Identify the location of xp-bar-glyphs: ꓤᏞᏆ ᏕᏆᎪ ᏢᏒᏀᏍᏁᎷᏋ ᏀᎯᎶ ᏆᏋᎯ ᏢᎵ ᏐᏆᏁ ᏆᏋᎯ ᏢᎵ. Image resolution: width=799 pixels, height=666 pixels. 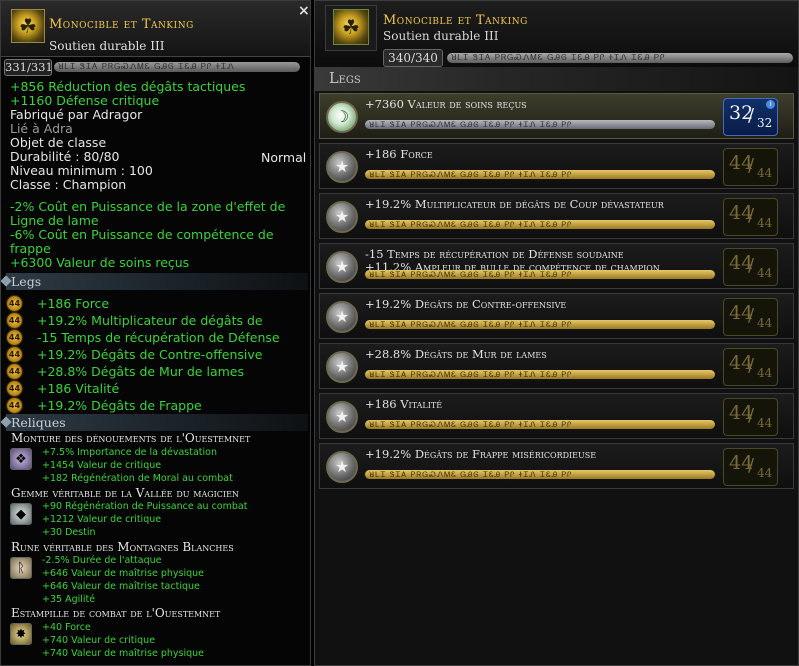
(558, 57).